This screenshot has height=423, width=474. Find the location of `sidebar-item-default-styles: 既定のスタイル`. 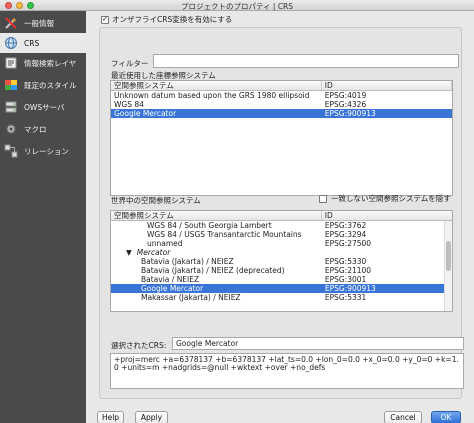

sidebar-item-default-styles: 既定のスタイル is located at coordinates (43, 85).